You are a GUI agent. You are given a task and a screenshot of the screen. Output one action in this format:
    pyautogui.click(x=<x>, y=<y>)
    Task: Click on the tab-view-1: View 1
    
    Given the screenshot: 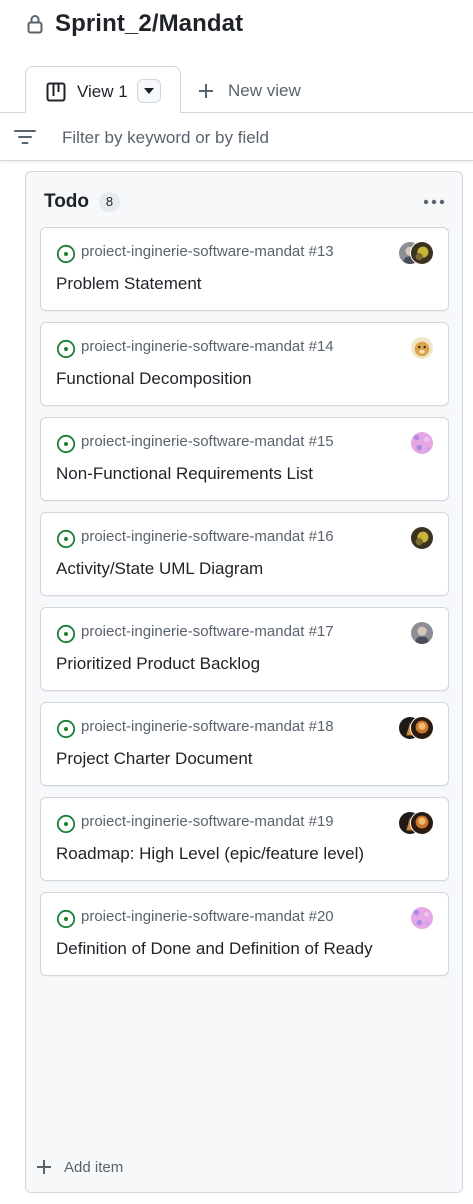 What is the action you would take?
    pyautogui.click(x=103, y=89)
    